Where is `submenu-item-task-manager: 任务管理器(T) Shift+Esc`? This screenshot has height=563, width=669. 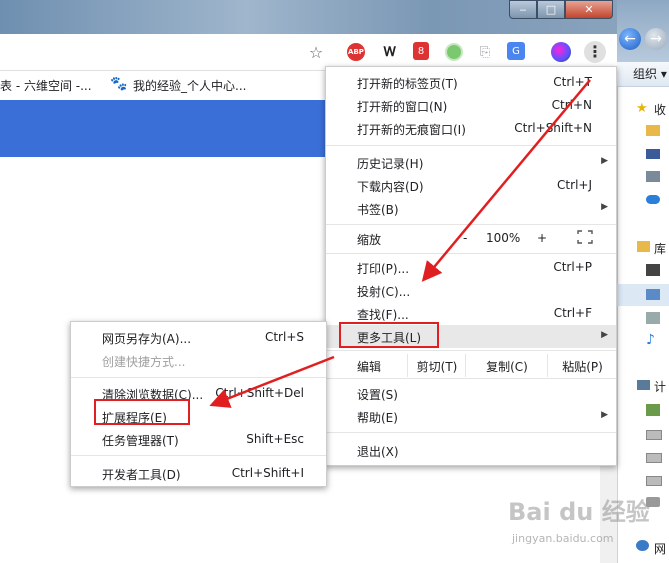
submenu-item-task-manager: 任务管理器(T) Shift+Esc is located at coordinates (198, 439).